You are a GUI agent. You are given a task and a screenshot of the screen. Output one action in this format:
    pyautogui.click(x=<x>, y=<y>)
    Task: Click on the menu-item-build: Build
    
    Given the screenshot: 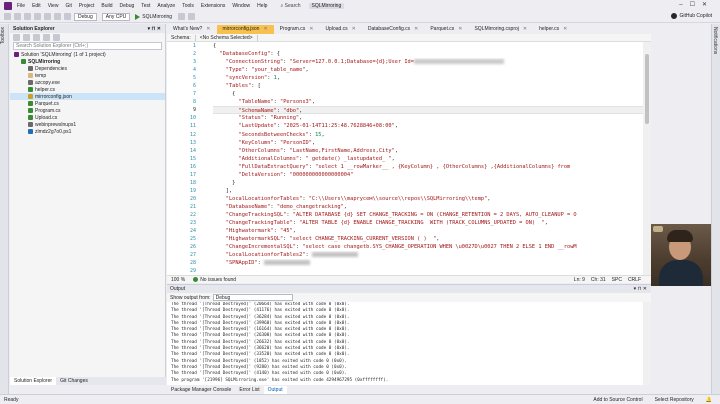 What is the action you would take?
    pyautogui.click(x=106, y=6)
    